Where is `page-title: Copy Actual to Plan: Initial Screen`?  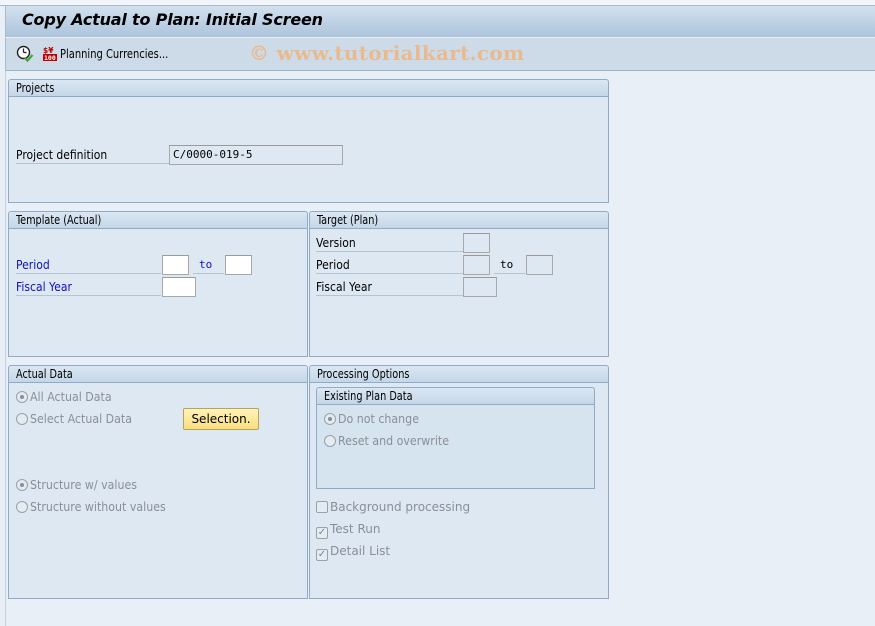 page-title: Copy Actual to Plan: Initial Screen is located at coordinates (172, 19).